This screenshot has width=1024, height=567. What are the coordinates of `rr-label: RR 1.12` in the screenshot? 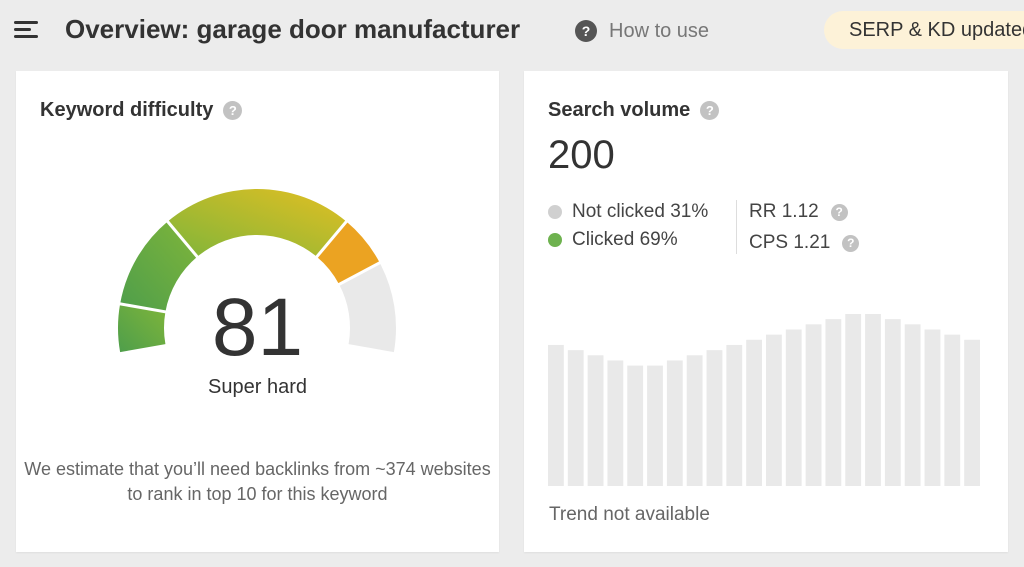 It's located at (784, 211).